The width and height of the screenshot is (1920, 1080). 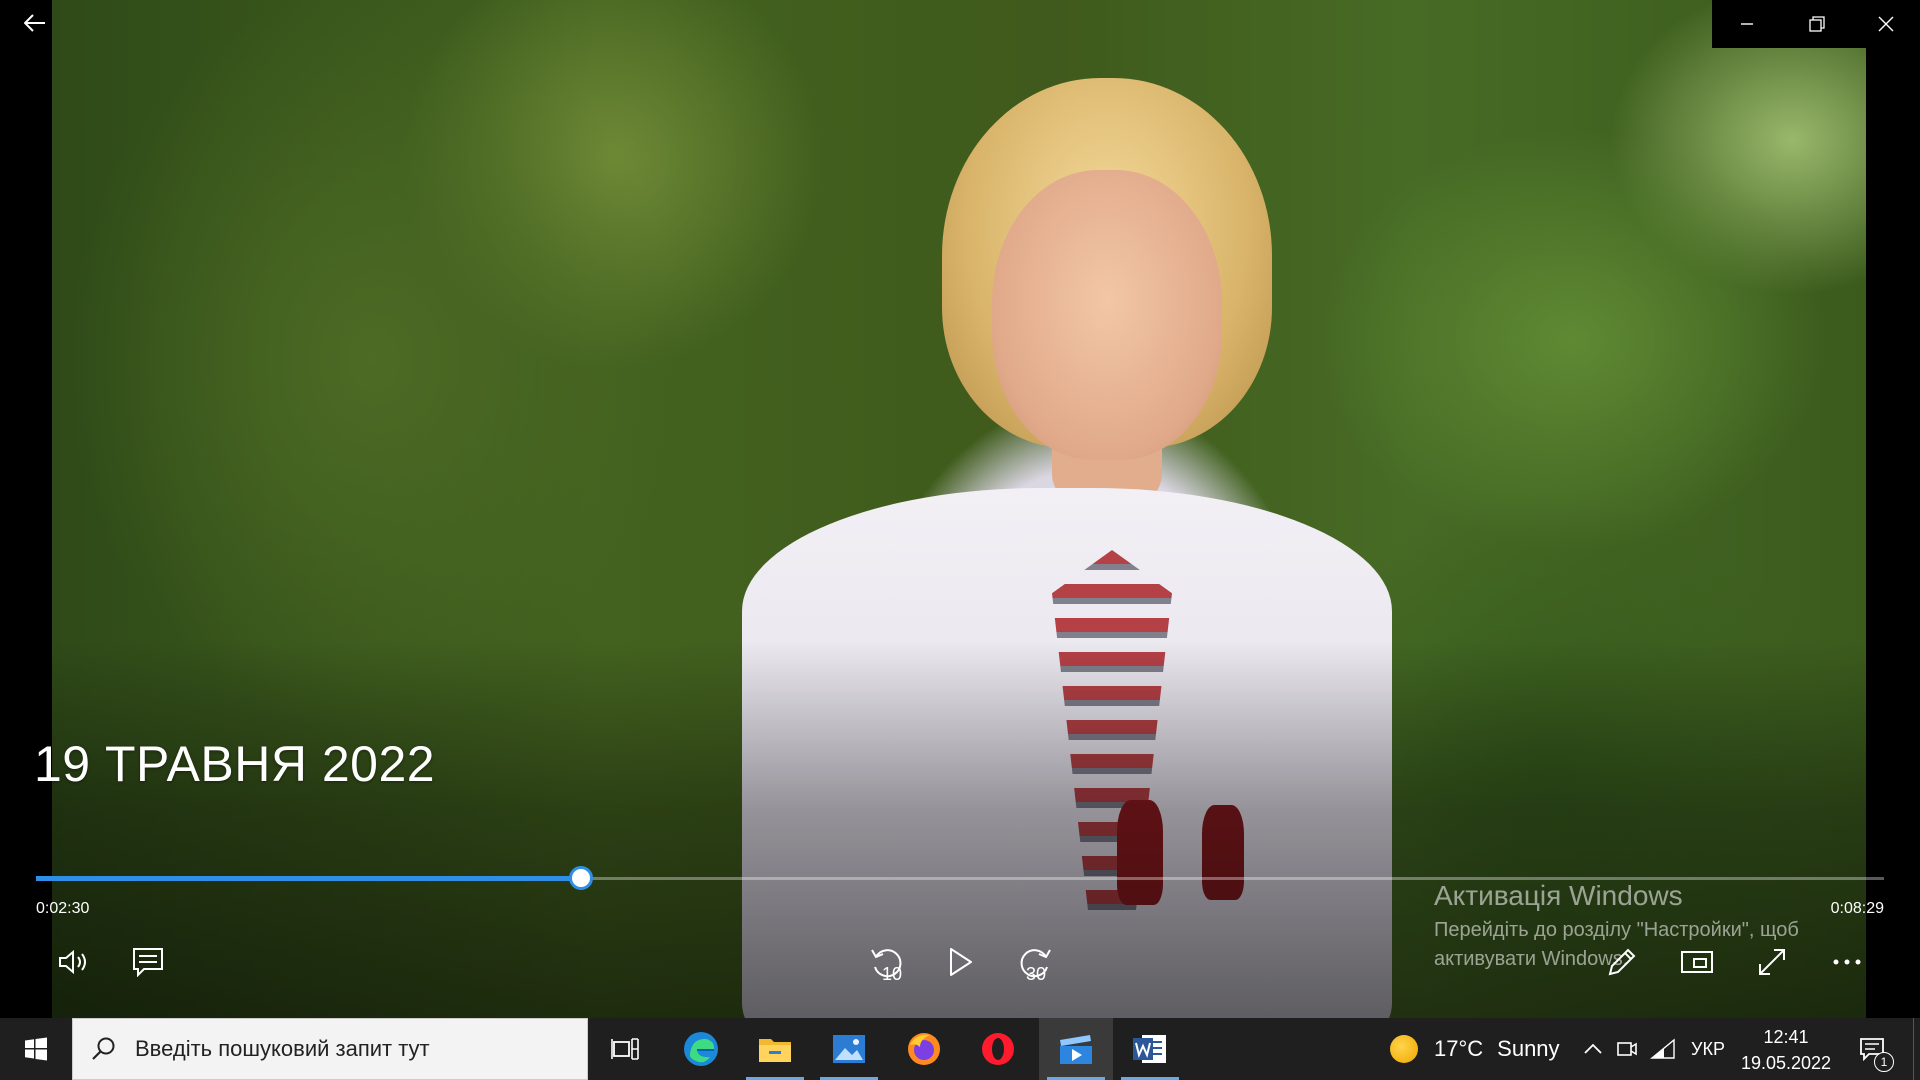 I want to click on action-center-button, so click(x=1872, y=1049).